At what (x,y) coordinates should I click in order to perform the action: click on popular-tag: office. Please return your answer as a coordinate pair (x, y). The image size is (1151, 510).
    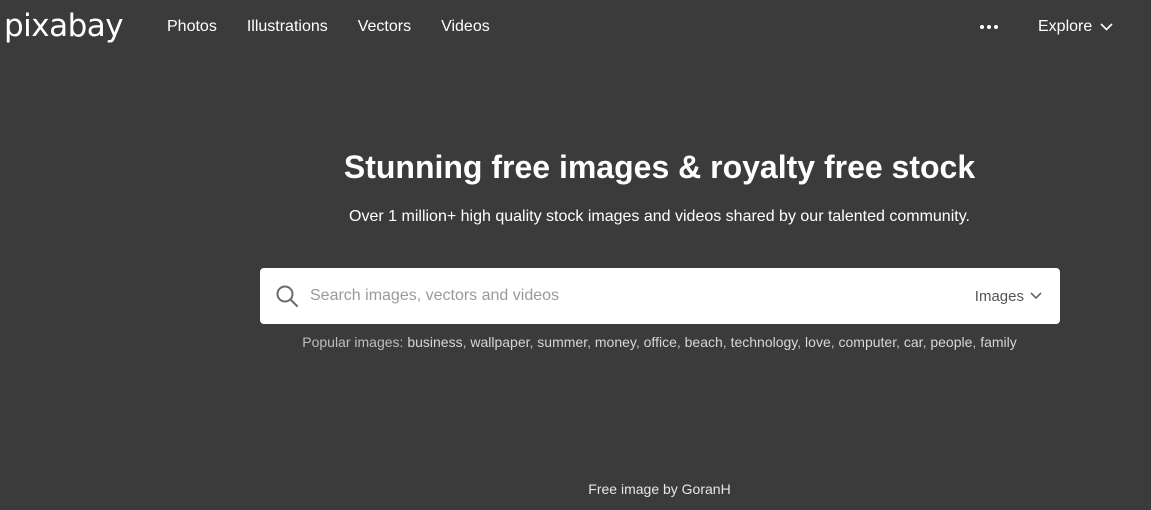
    Looking at the image, I should click on (660, 342).